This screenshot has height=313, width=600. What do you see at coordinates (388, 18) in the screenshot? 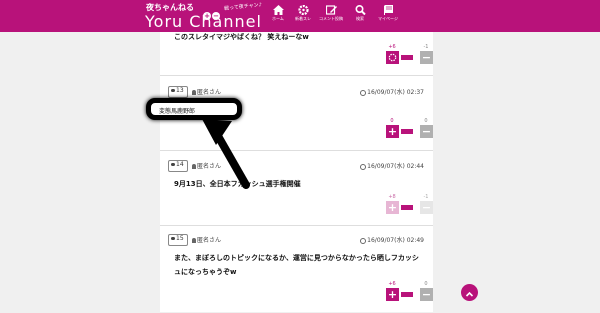
I see `nav-mypage-label: マイページ` at bounding box center [388, 18].